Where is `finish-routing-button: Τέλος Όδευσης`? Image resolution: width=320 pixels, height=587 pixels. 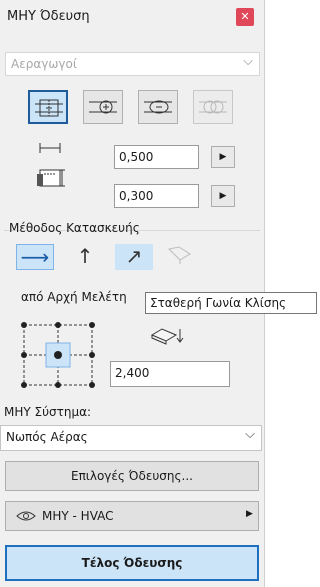
finish-routing-button: Τέλος Όδευσης is located at coordinates (132, 563).